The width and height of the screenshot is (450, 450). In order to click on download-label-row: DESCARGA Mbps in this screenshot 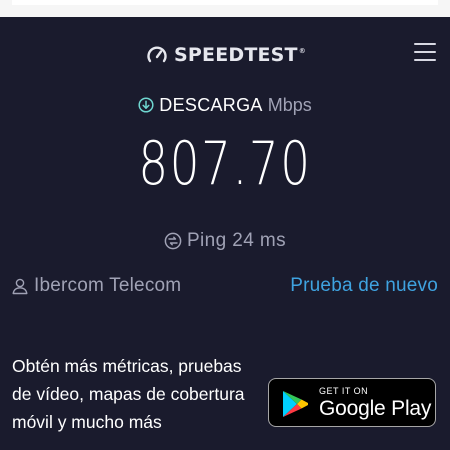, I will do `click(225, 105)`.